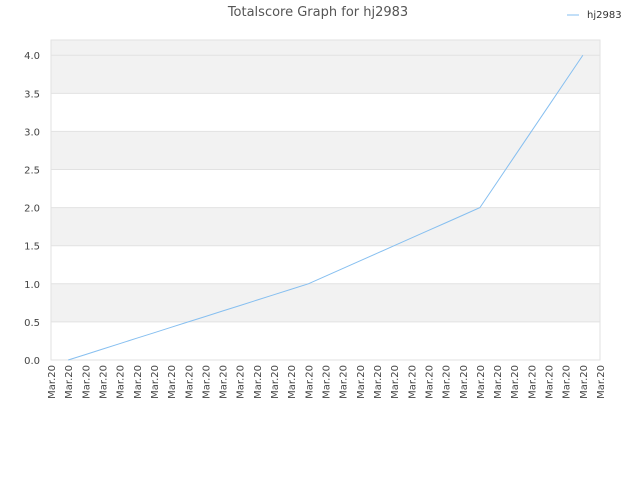 Image resolution: width=640 pixels, height=480 pixels. I want to click on y-tick-label: 3.0, so click(32, 132).